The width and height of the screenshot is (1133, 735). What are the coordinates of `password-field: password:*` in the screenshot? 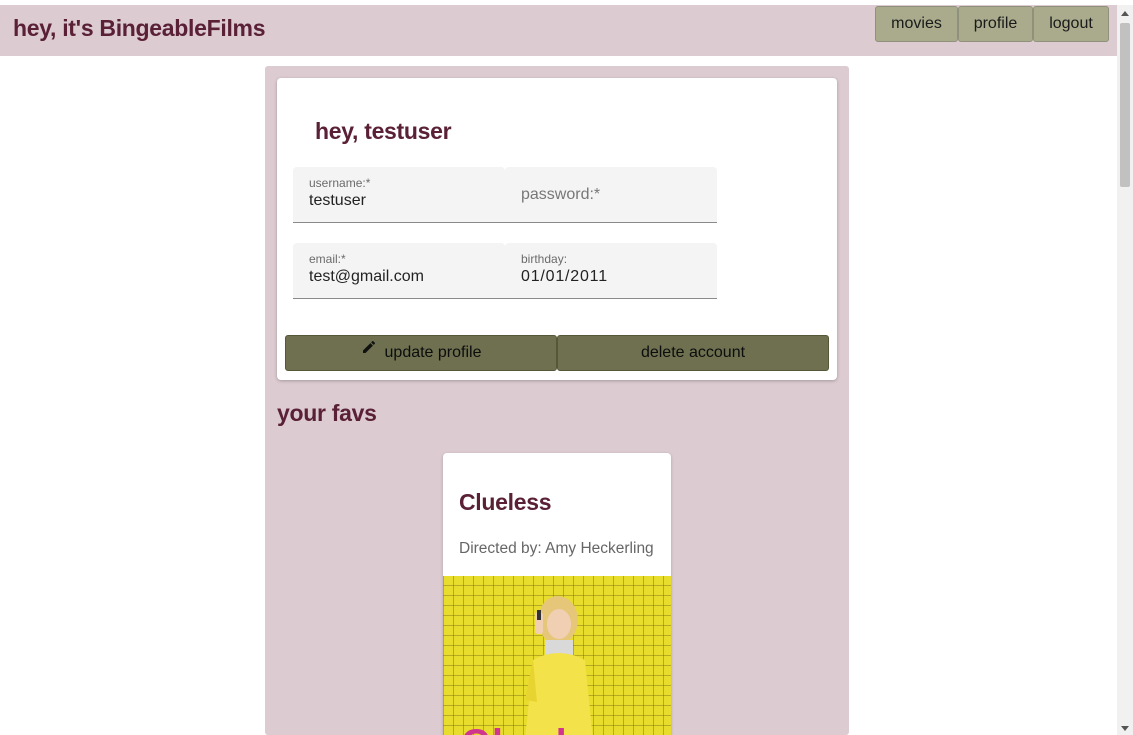 It's located at (611, 195).